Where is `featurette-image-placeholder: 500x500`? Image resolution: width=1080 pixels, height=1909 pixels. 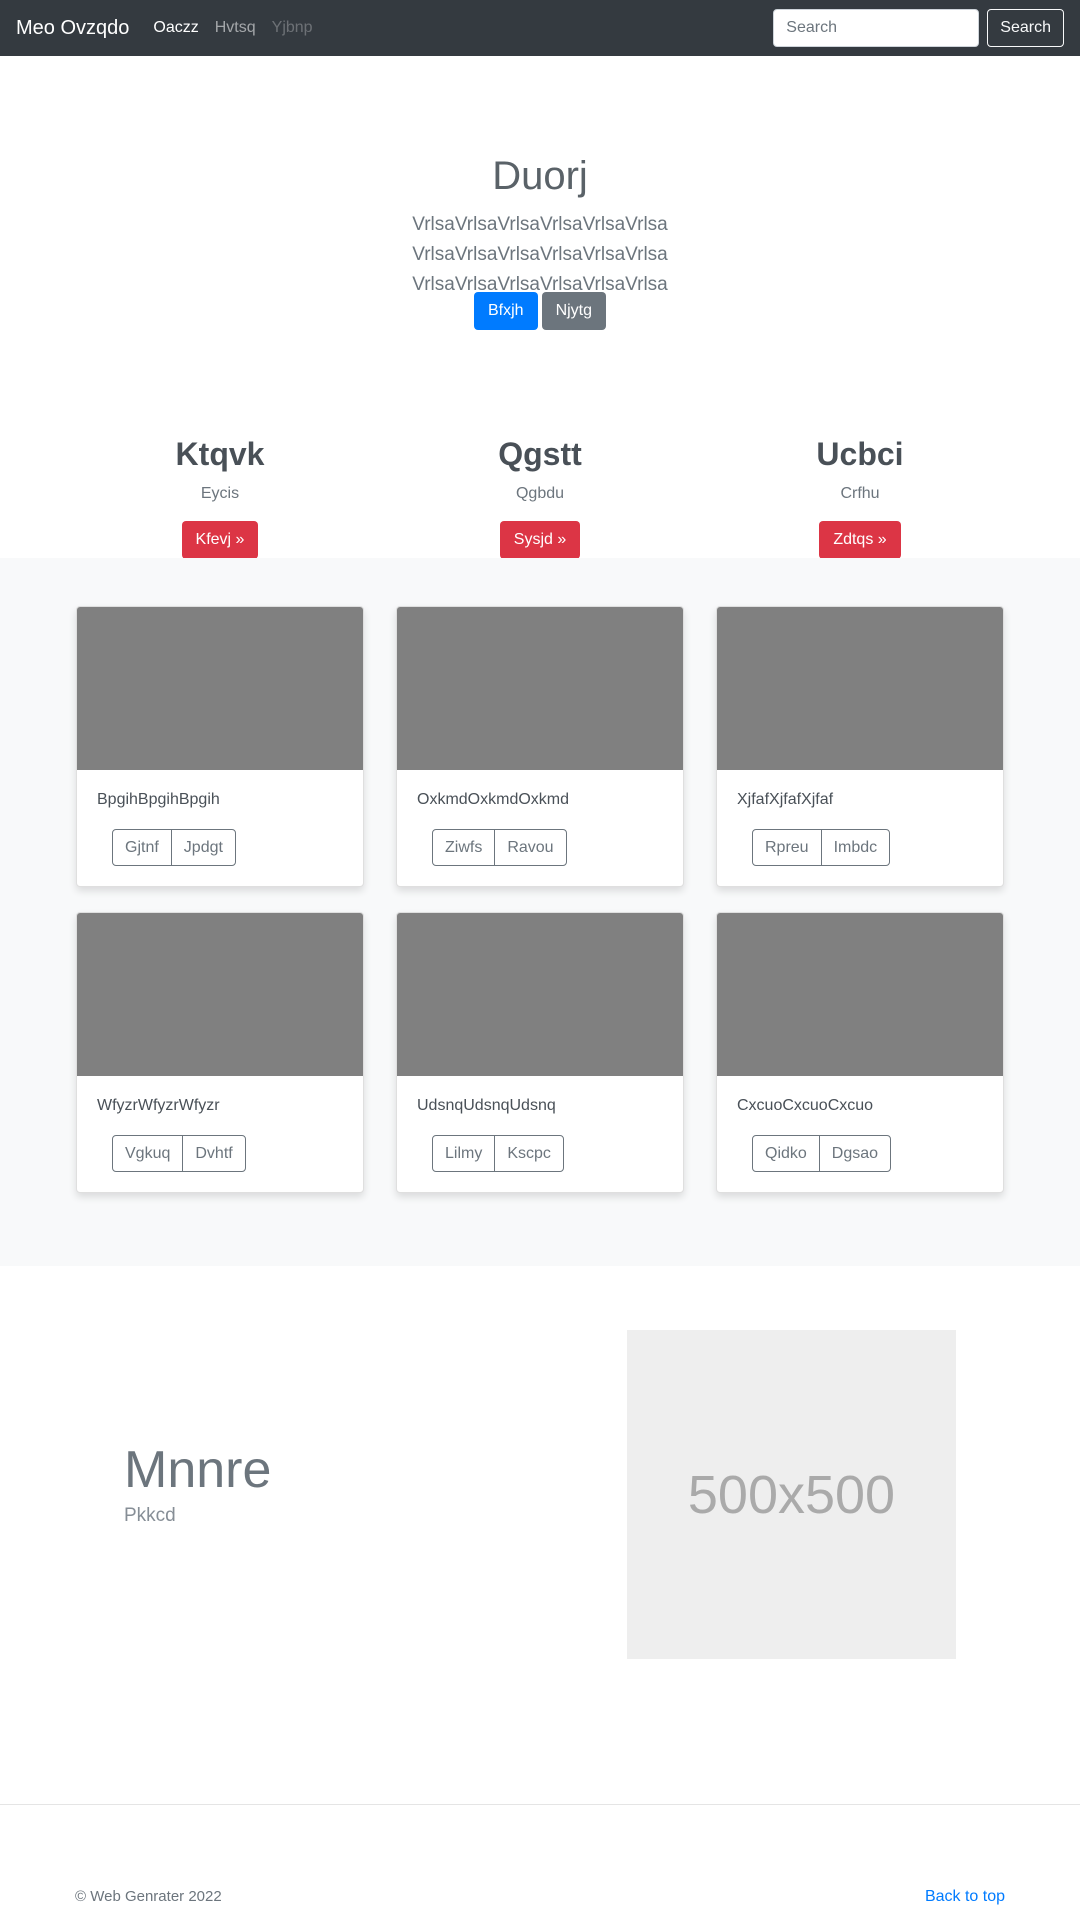
featurette-image-placeholder: 500x500 is located at coordinates (791, 1494).